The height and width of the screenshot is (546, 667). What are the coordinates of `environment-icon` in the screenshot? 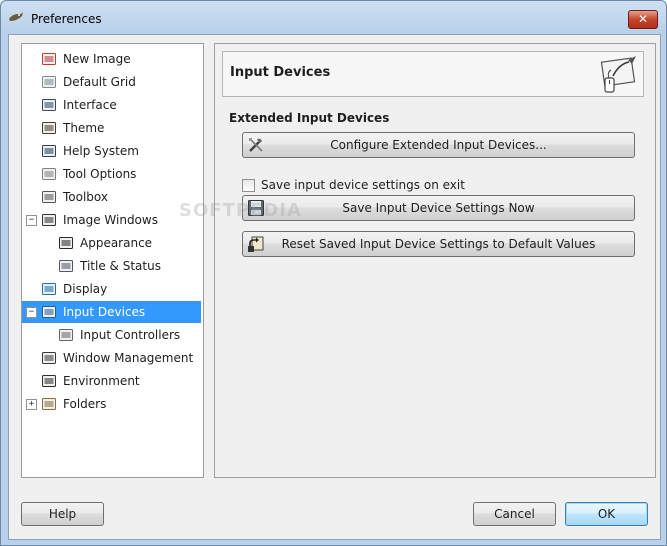 It's located at (49, 381).